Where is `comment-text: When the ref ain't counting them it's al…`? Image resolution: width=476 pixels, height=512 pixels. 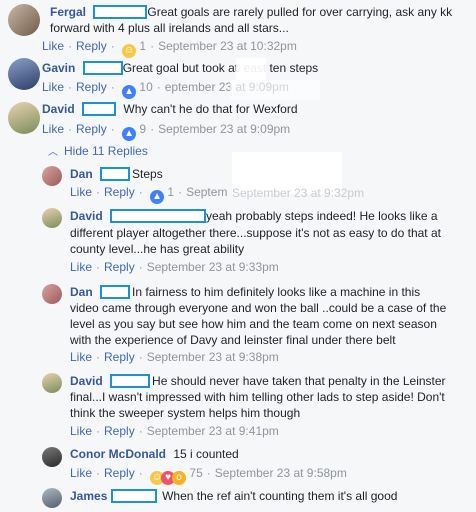
comment-text: When the ref ain't counting them it's al… is located at coordinates (280, 496).